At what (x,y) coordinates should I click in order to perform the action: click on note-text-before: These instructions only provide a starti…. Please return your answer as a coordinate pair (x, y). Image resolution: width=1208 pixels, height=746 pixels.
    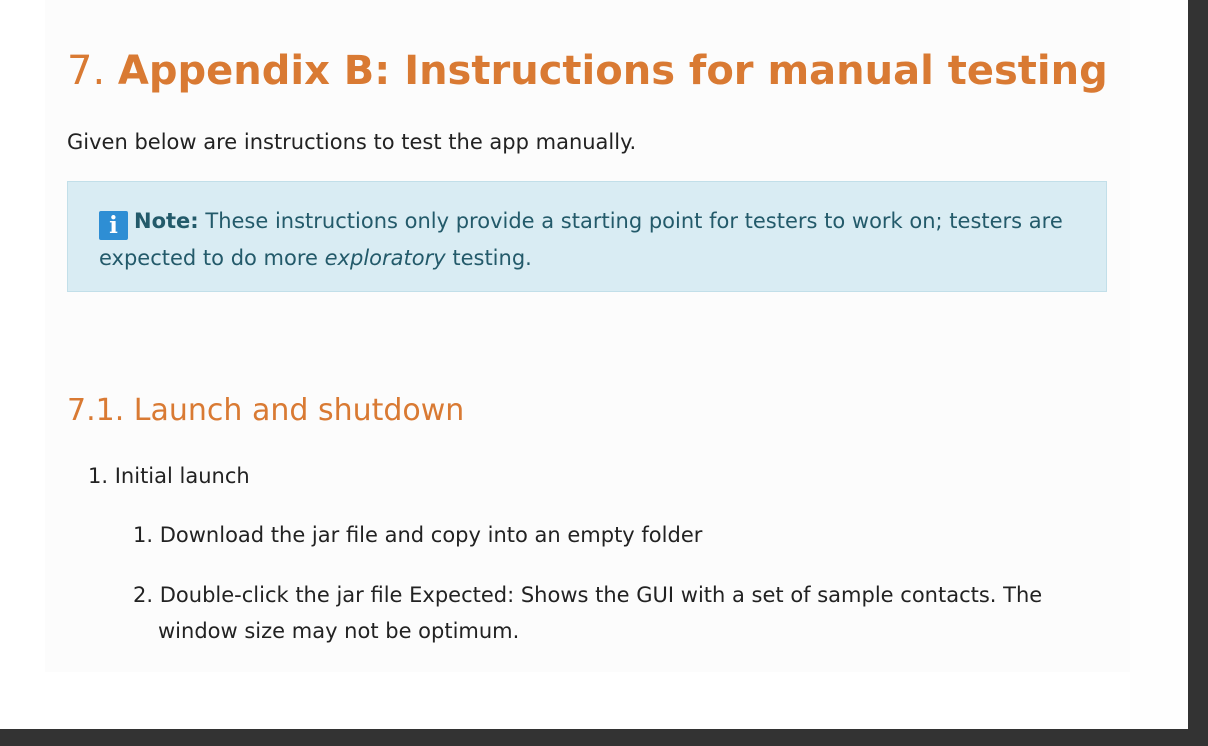
    Looking at the image, I should click on (581, 239).